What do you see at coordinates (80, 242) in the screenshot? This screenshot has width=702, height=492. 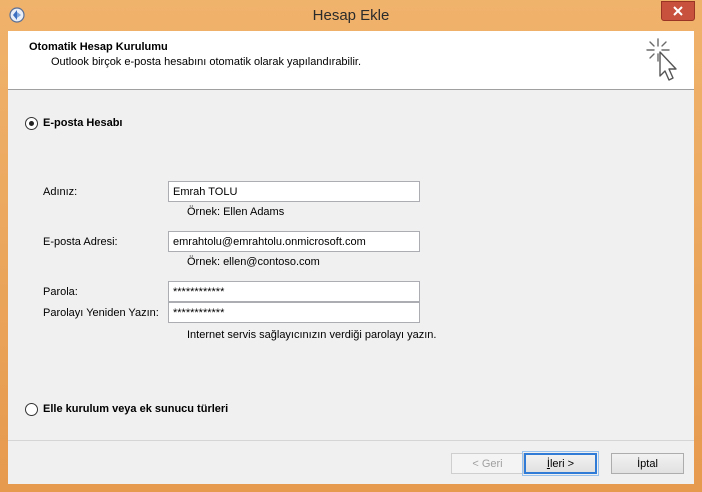 I see `email-address-label: E-posta Adresi:` at bounding box center [80, 242].